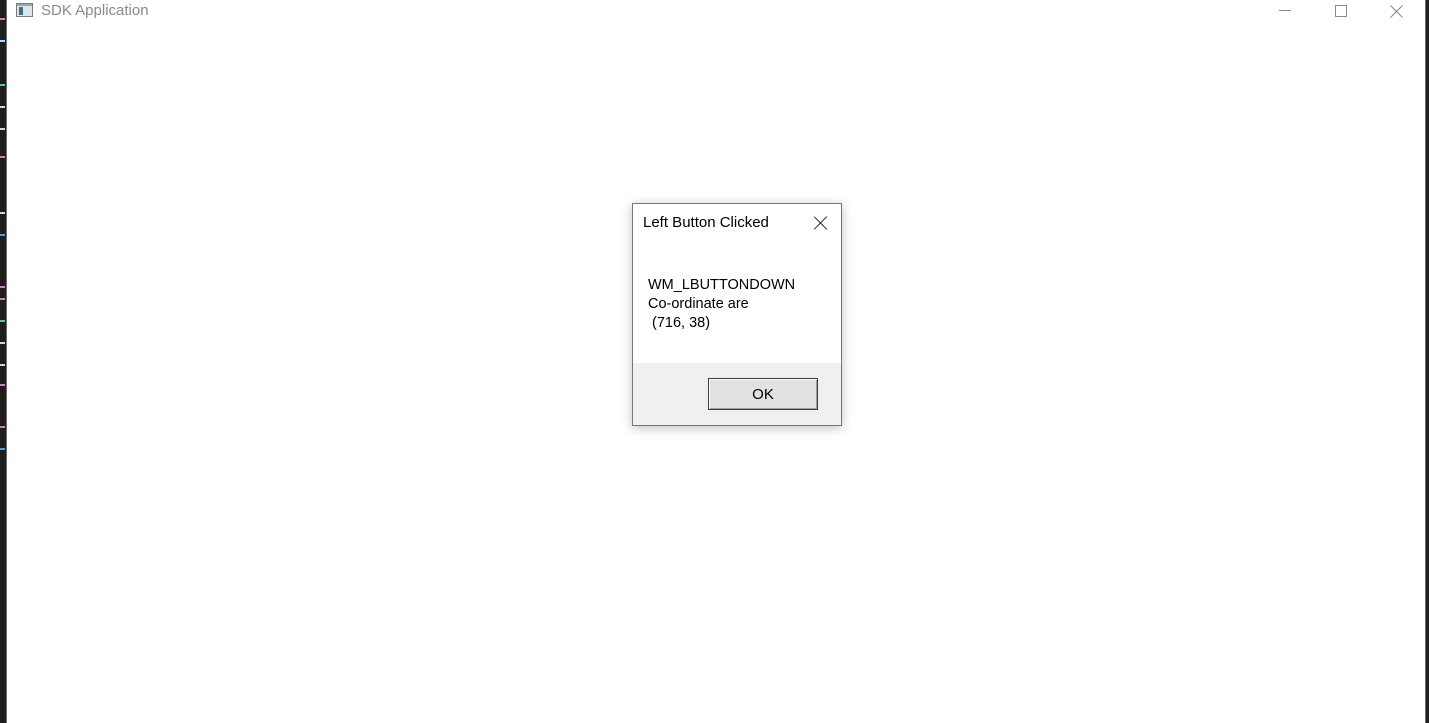  I want to click on message-line-3: (716, 38), so click(679, 323).